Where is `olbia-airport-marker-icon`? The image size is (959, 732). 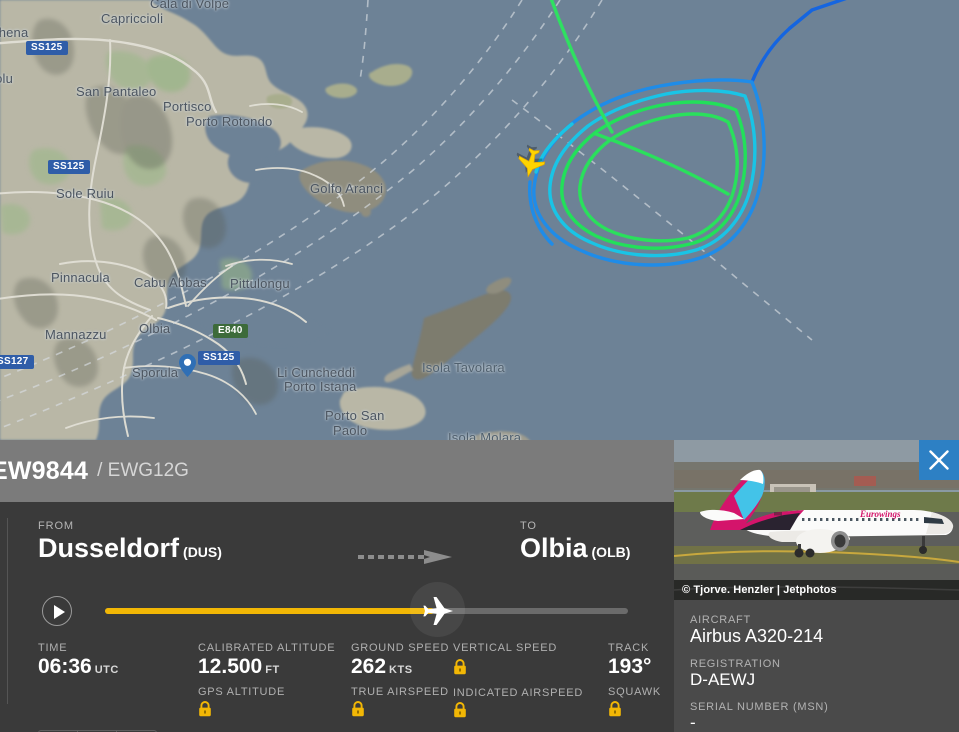 olbia-airport-marker-icon is located at coordinates (187, 365).